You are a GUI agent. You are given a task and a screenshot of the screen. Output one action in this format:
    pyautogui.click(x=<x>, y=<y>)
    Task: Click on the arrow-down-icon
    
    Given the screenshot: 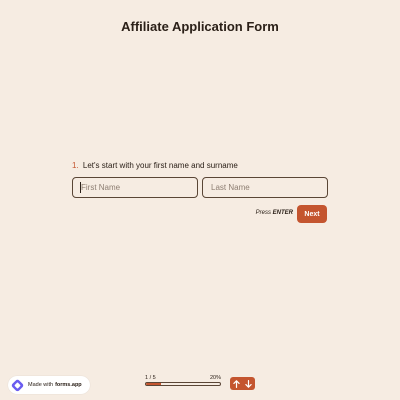 What is the action you would take?
    pyautogui.click(x=248, y=383)
    